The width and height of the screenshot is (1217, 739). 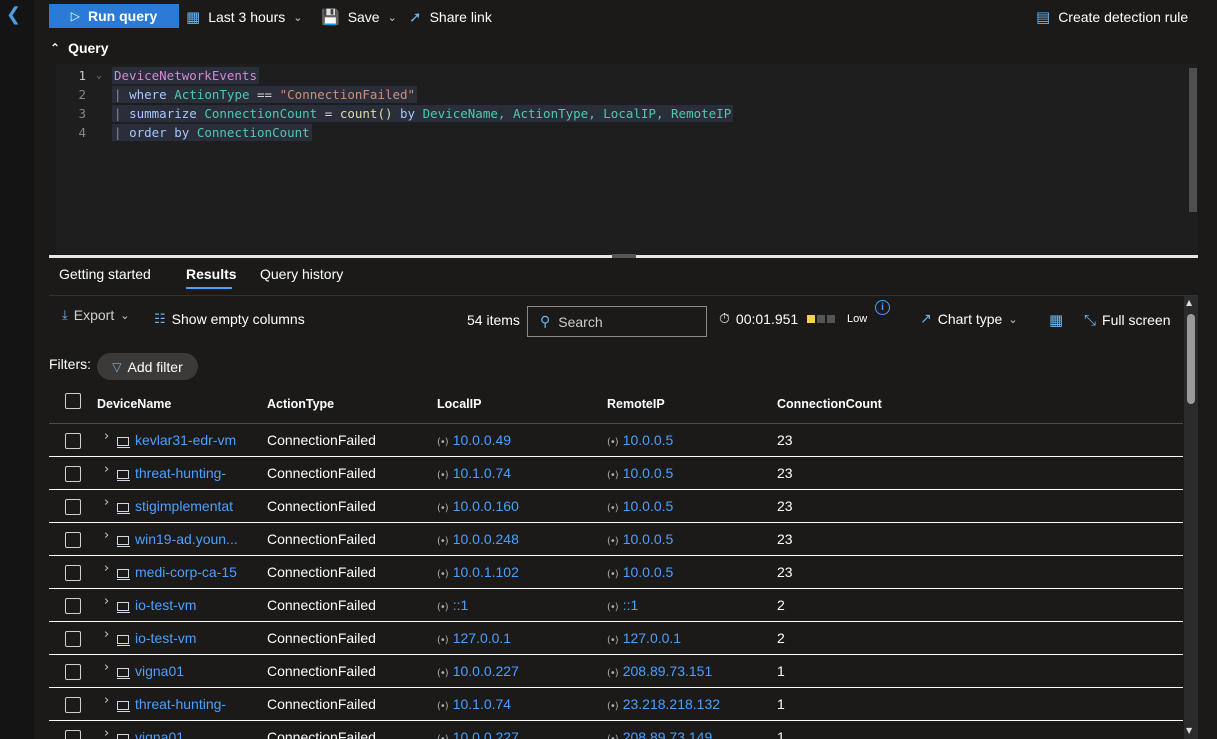 What do you see at coordinates (785, 473) in the screenshot?
I see `connection-count-cell: 23` at bounding box center [785, 473].